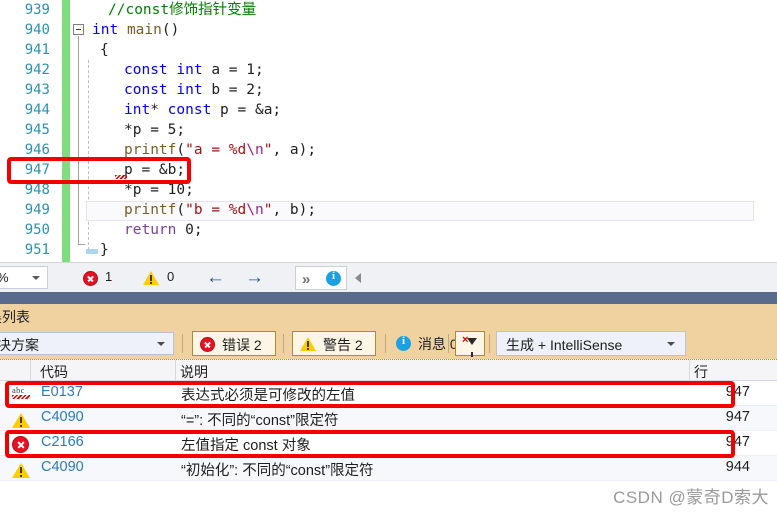 This screenshot has width=777, height=512. Describe the element at coordinates (87, 343) in the screenshot. I see `scope-filter-dropdown: 个解决方案` at that location.